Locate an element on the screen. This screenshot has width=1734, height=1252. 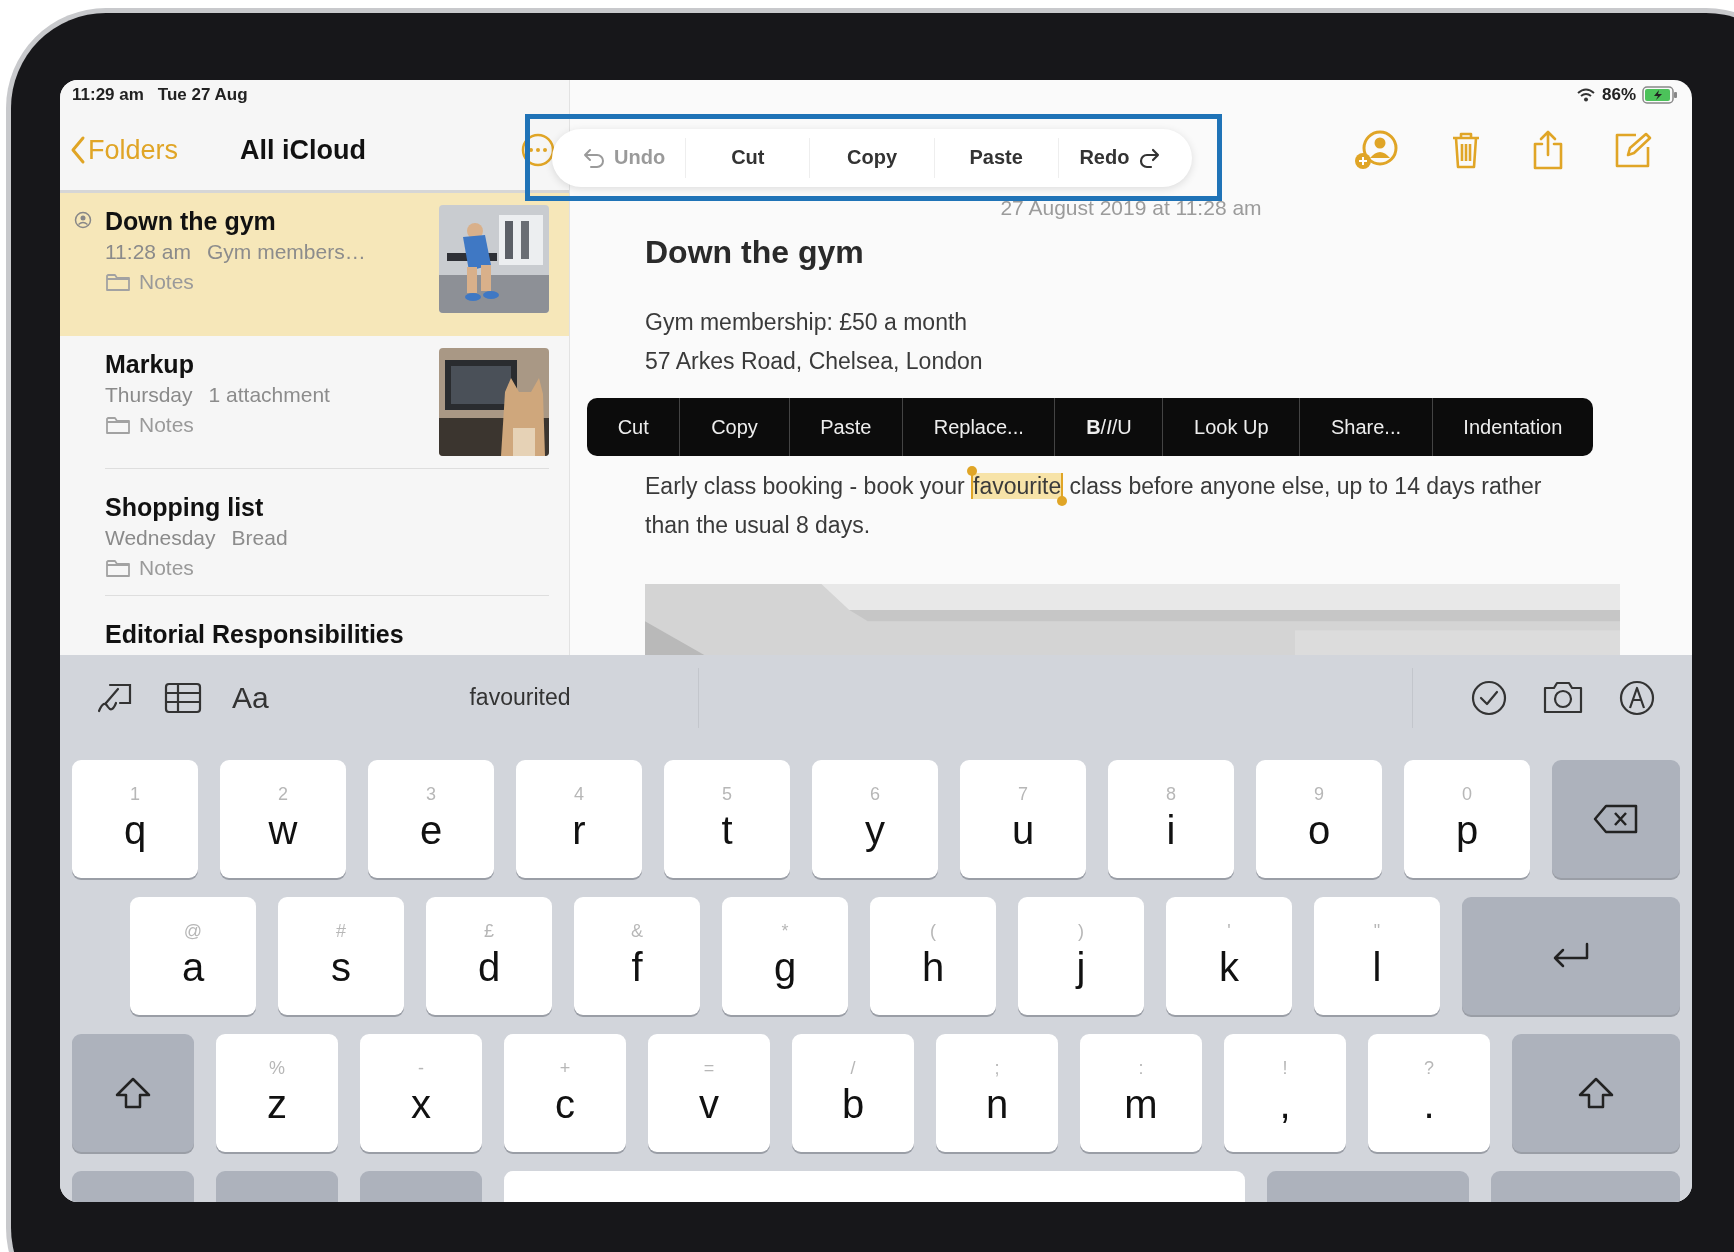
menu-item: Look Up is located at coordinates (1232, 427).